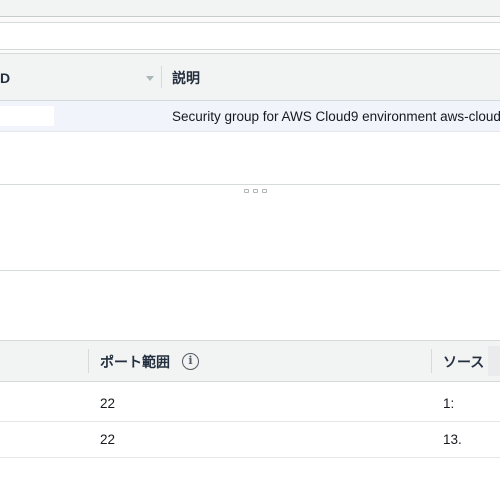  I want to click on rule-source: 1:, so click(449, 403).